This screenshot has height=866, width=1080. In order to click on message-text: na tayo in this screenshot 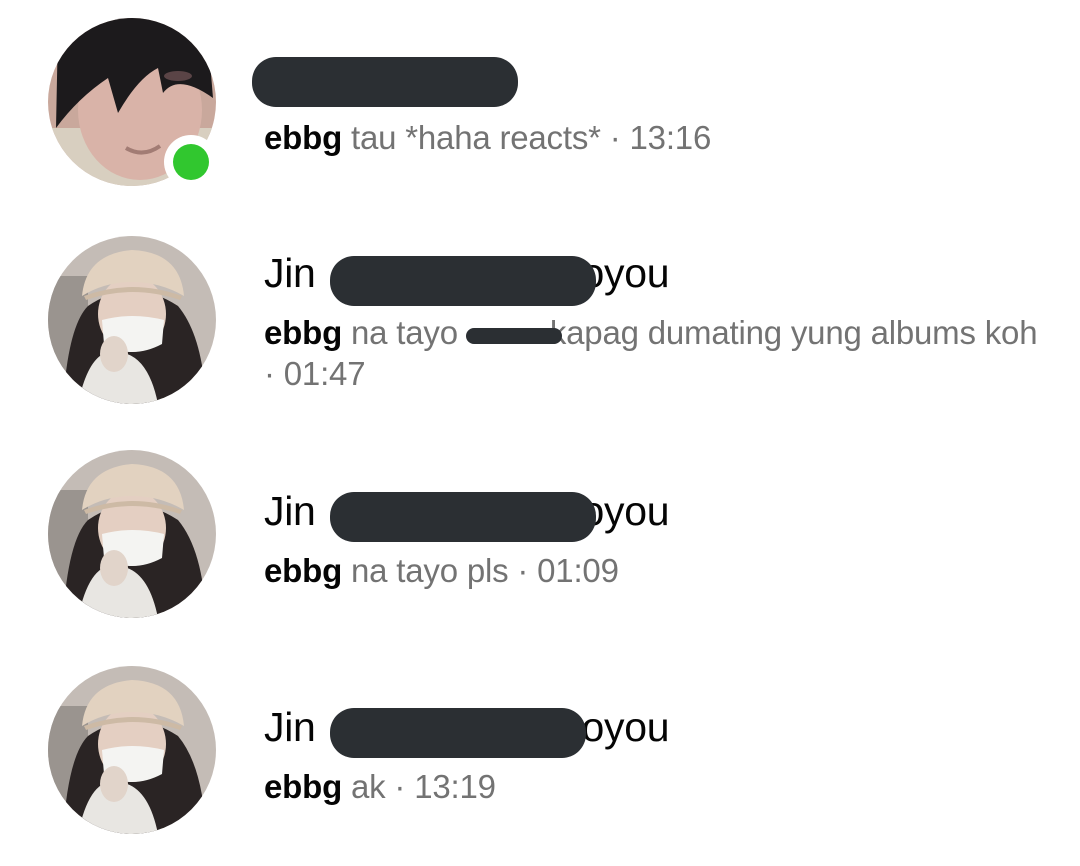, I will do `click(404, 332)`.